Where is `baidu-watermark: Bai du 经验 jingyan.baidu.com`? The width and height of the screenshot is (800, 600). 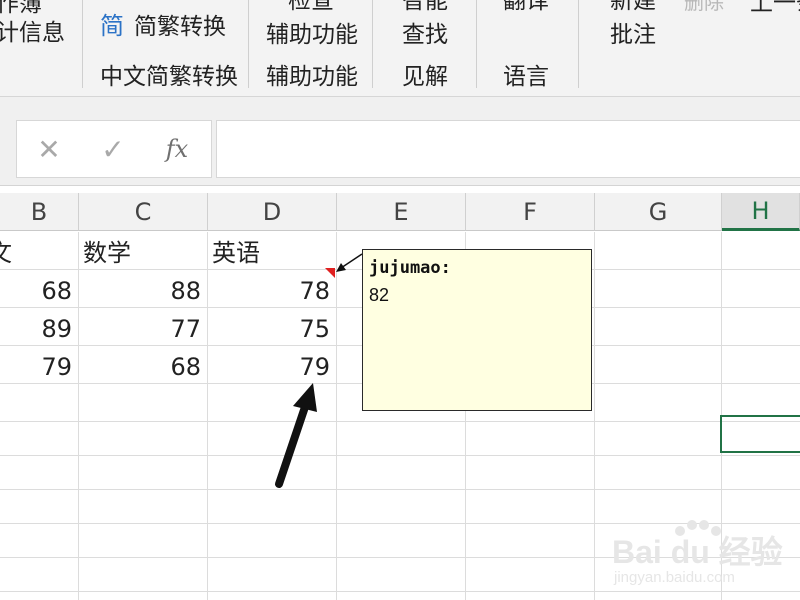
baidu-watermark: Bai du 经验 jingyan.baidu.com is located at coordinates (706, 557).